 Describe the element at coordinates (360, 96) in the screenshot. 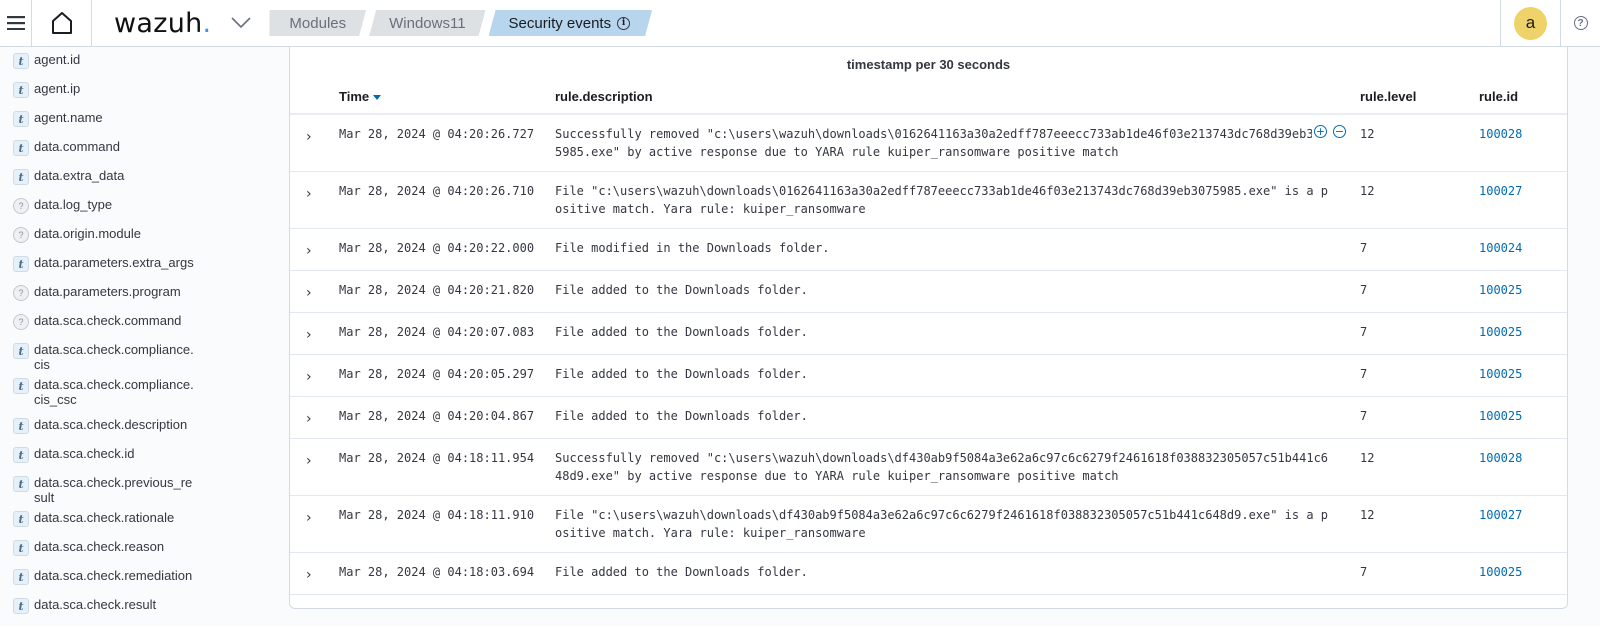

I see `column-header-time: Time` at that location.